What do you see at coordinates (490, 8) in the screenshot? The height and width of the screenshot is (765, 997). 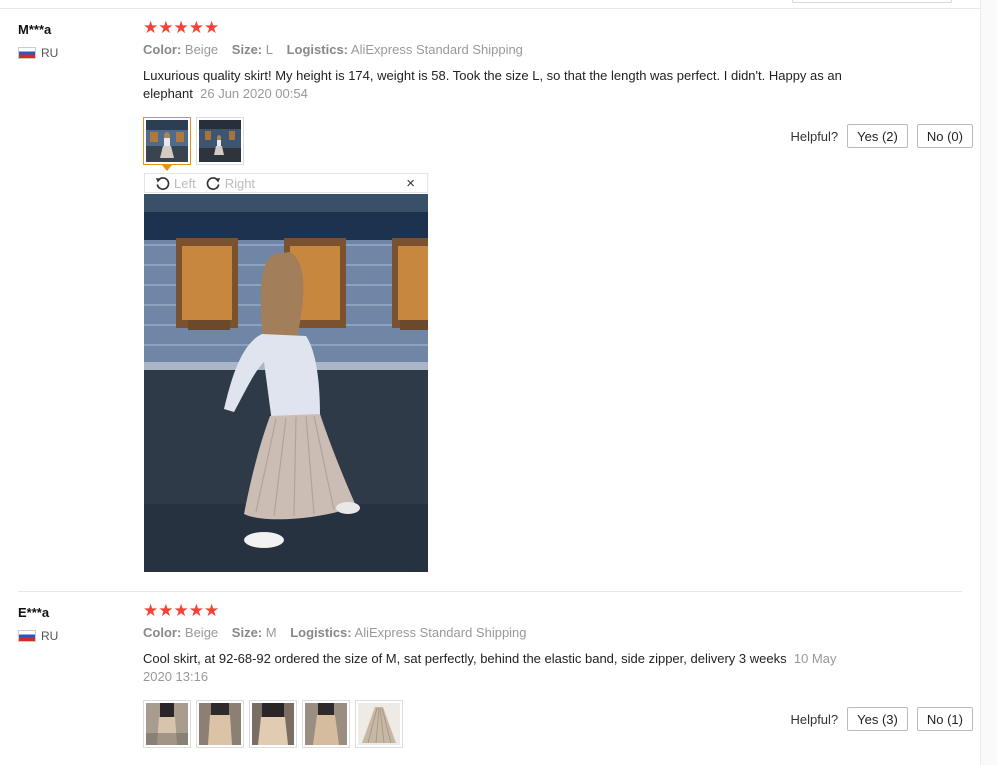 I see `top-divider` at bounding box center [490, 8].